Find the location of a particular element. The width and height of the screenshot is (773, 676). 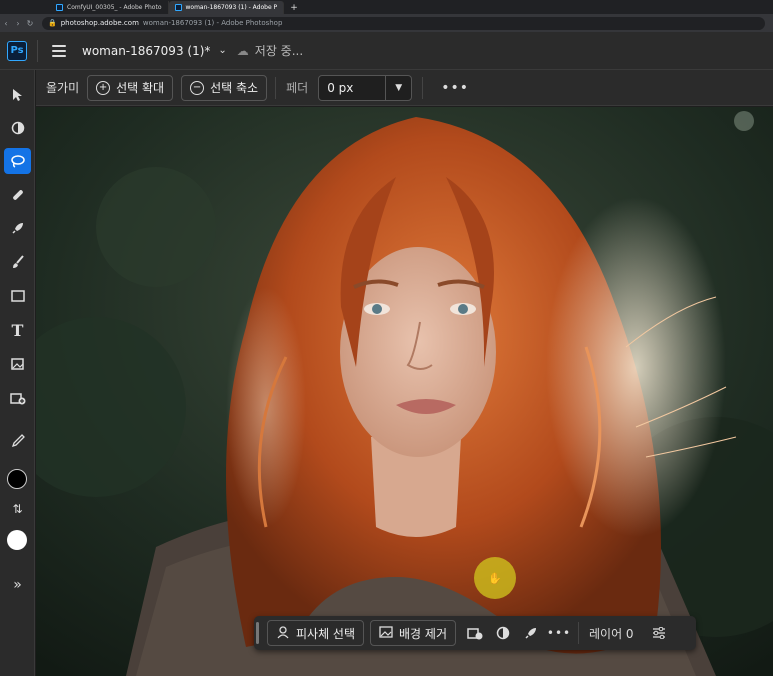

reload-icon: ↻ is located at coordinates (30, 23).